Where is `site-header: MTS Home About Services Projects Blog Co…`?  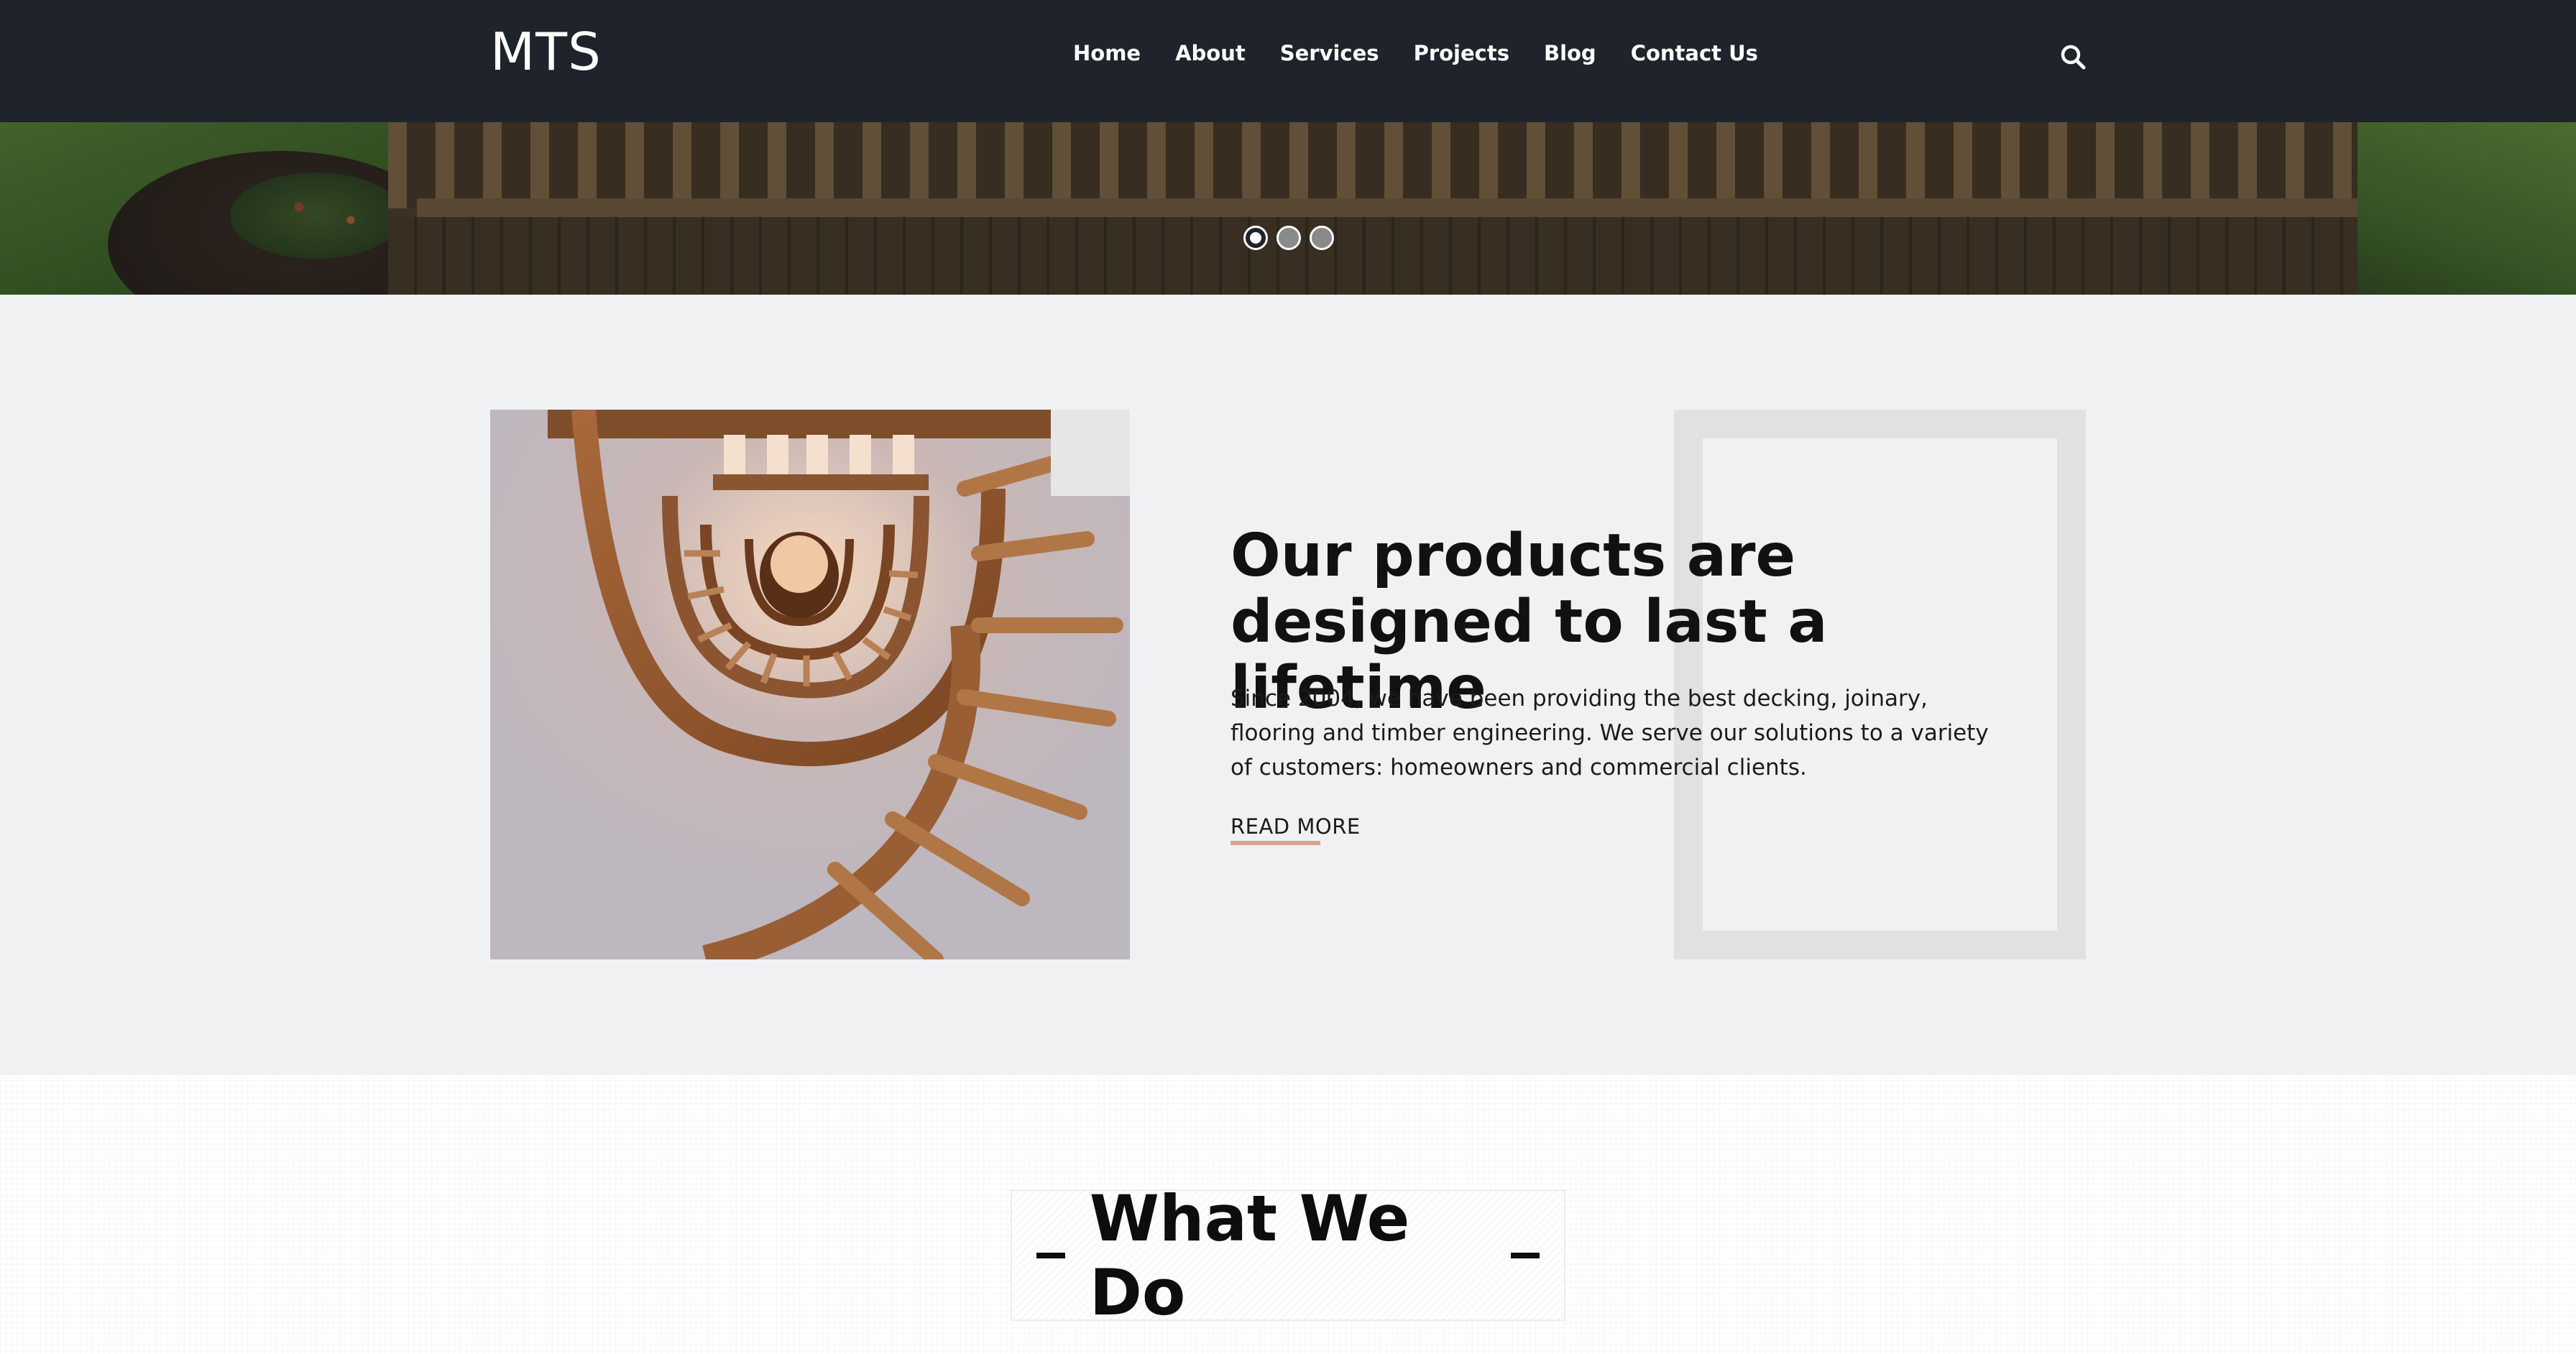
site-header: MTS Home About Services Projects Blog Co… is located at coordinates (1288, 61).